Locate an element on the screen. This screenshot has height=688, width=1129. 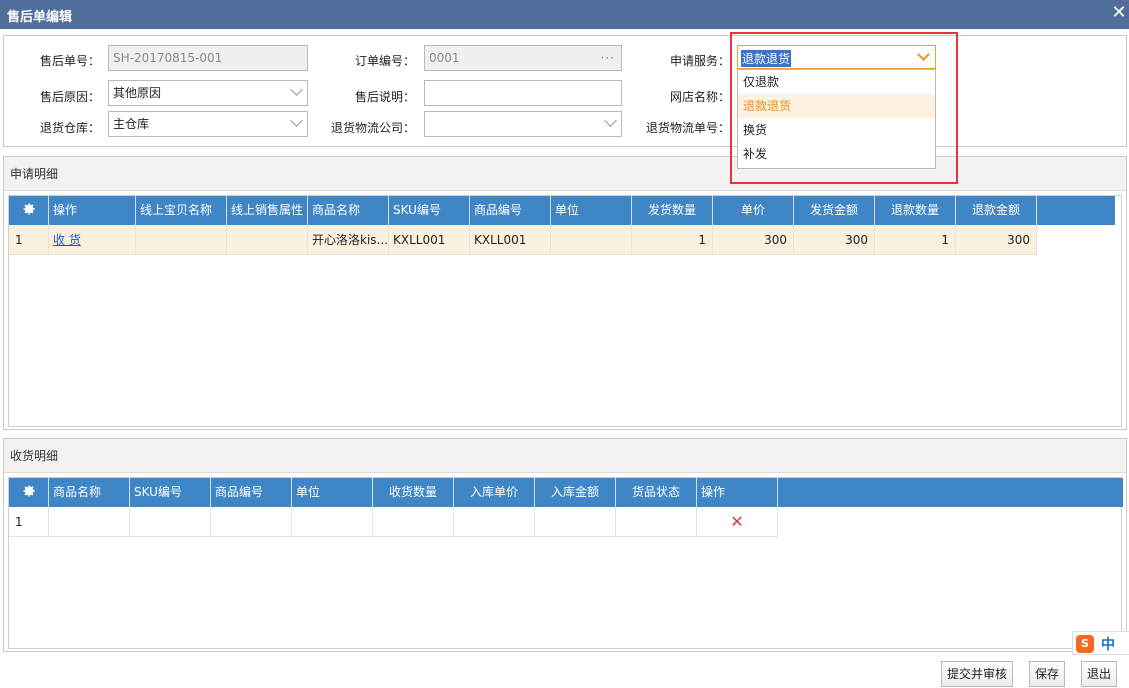
column-header: 单价 is located at coordinates (753, 210).